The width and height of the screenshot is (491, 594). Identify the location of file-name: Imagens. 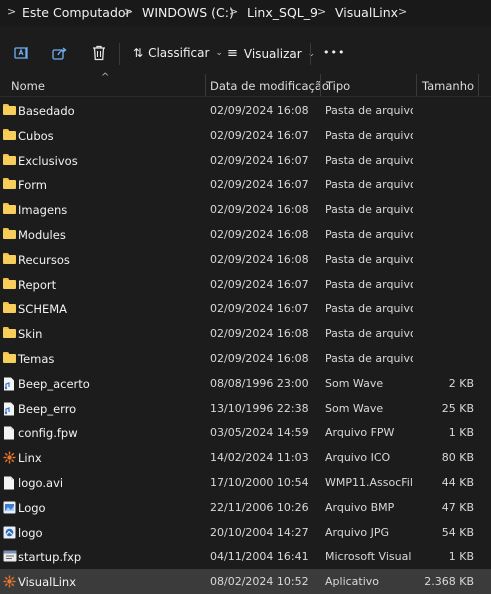
(43, 210).